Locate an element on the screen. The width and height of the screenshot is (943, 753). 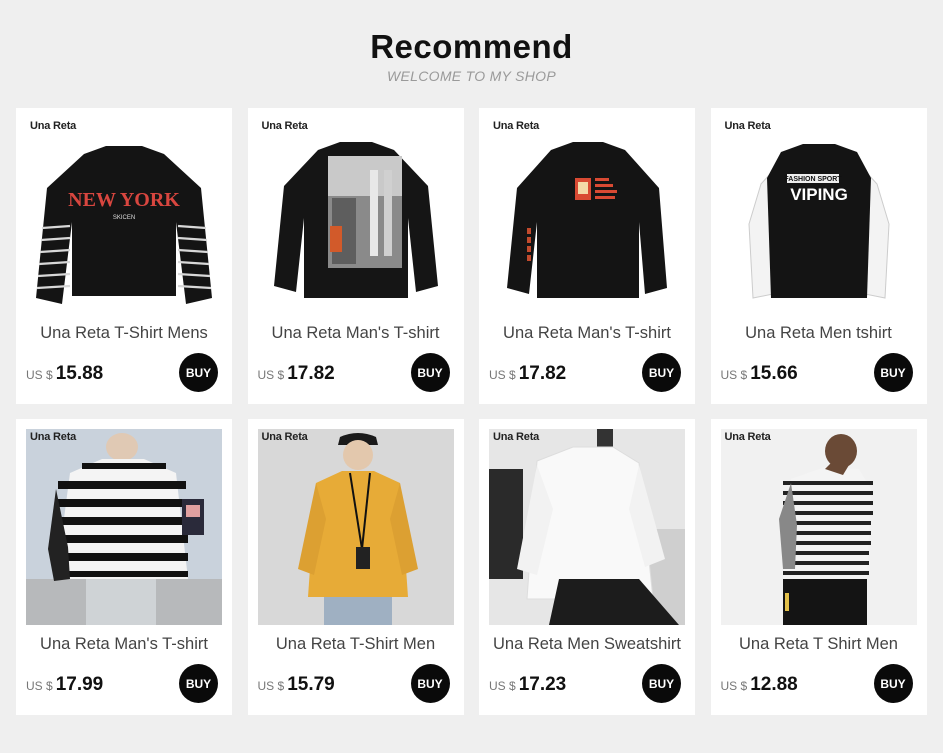
product-name: Una Reta T-Shirt Mens is located at coordinates (124, 333).